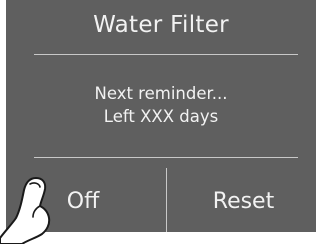 This screenshot has height=244, width=322. Describe the element at coordinates (166, 157) in the screenshot. I see `button-divider` at that location.